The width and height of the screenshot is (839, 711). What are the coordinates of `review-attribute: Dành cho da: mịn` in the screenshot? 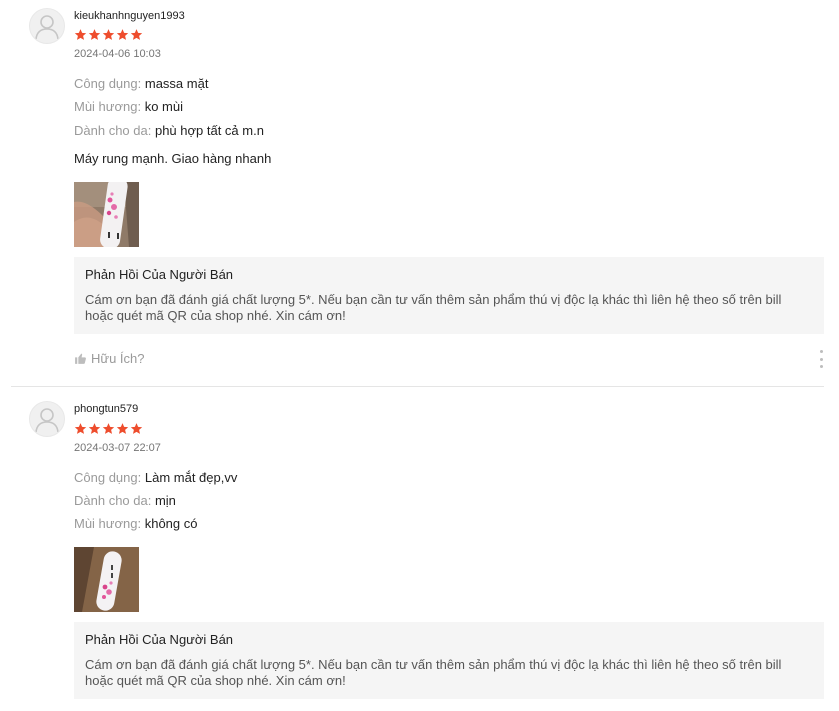 It's located at (125, 500).